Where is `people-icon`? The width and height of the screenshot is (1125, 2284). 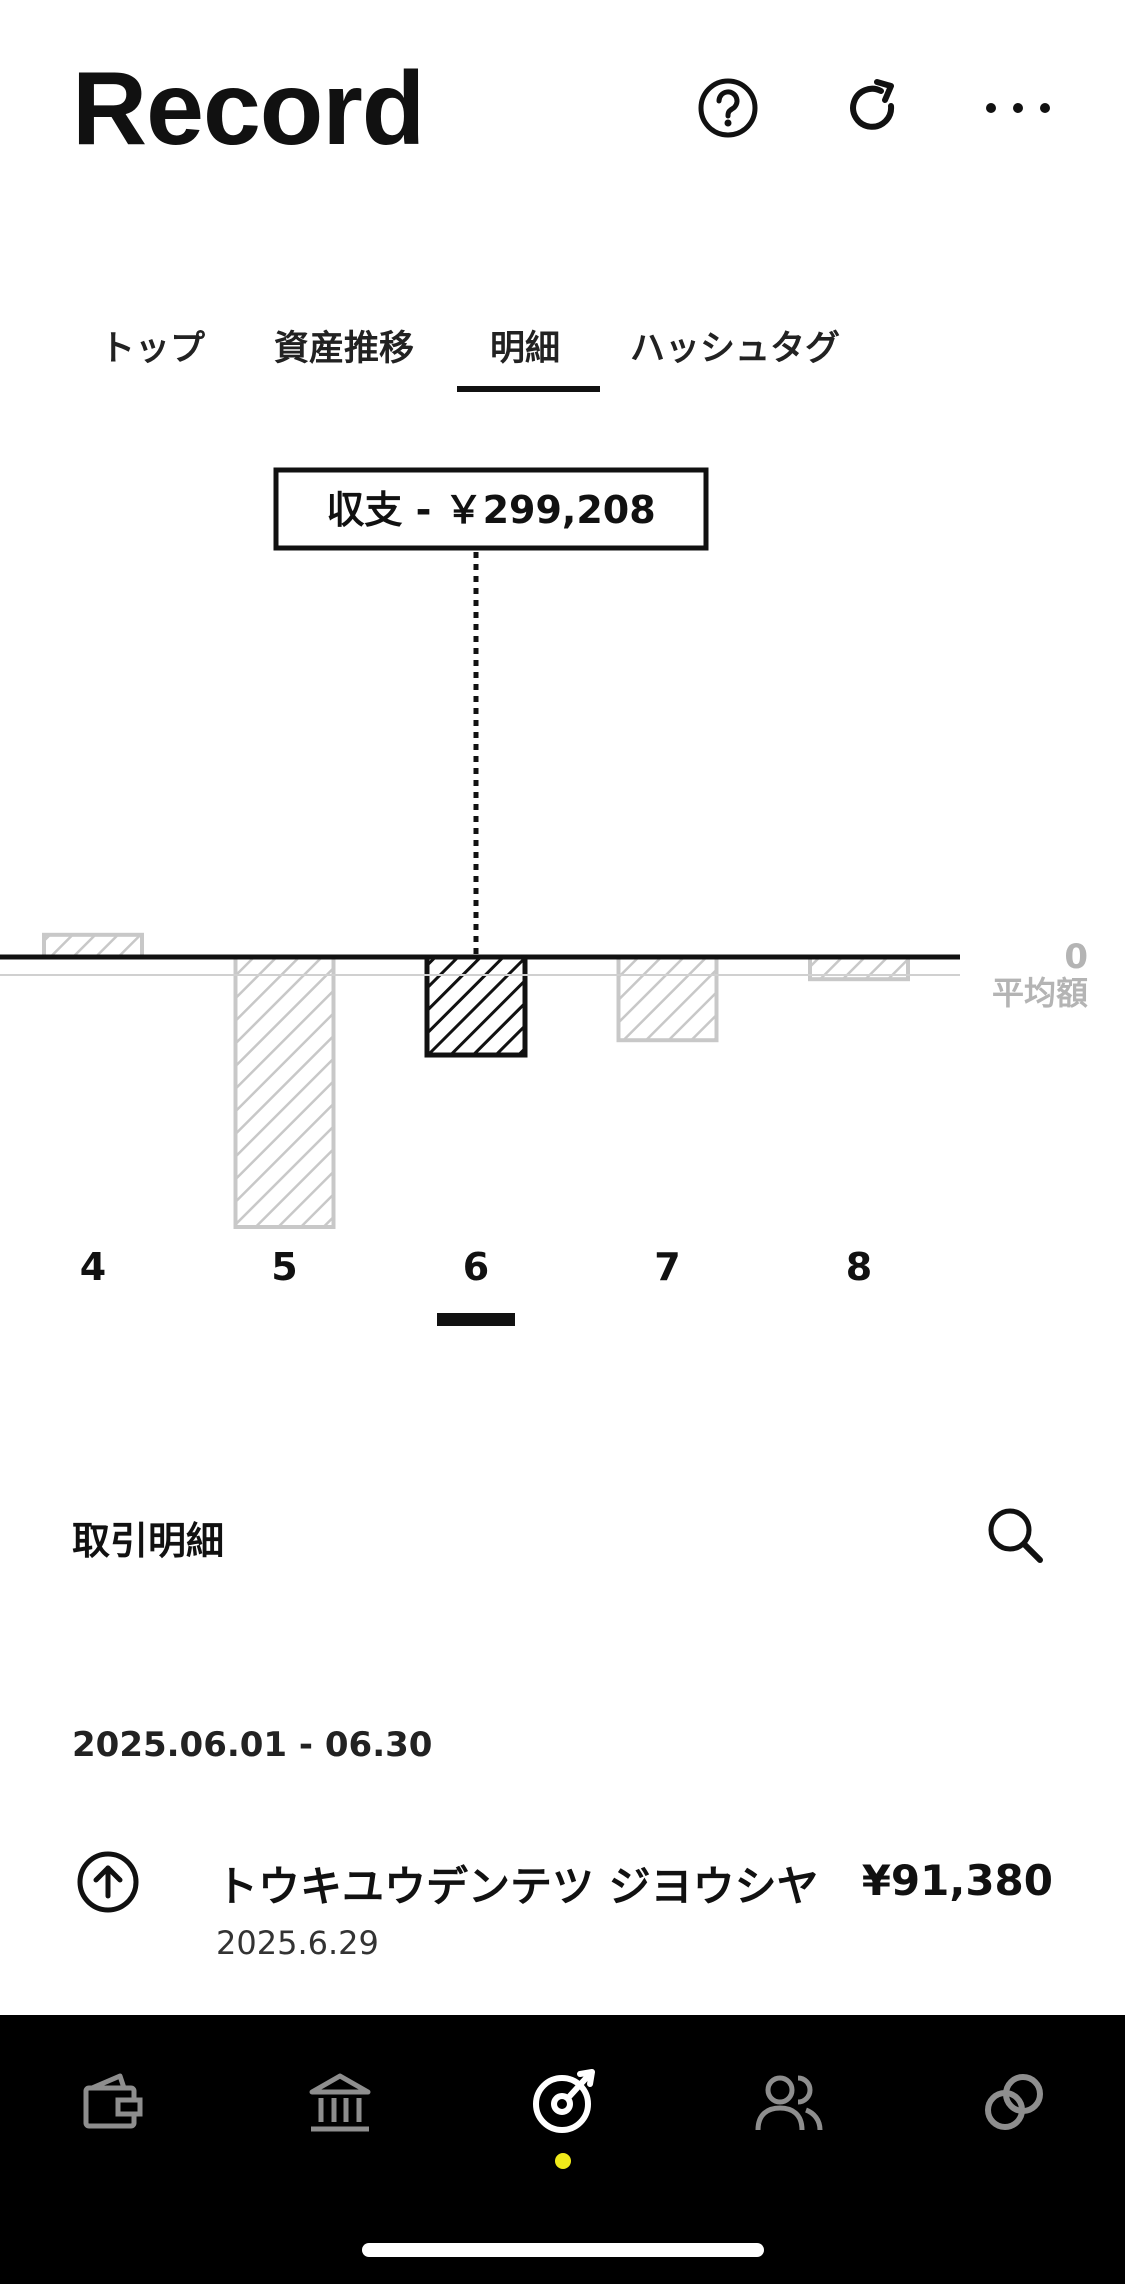
people-icon is located at coordinates (789, 2103).